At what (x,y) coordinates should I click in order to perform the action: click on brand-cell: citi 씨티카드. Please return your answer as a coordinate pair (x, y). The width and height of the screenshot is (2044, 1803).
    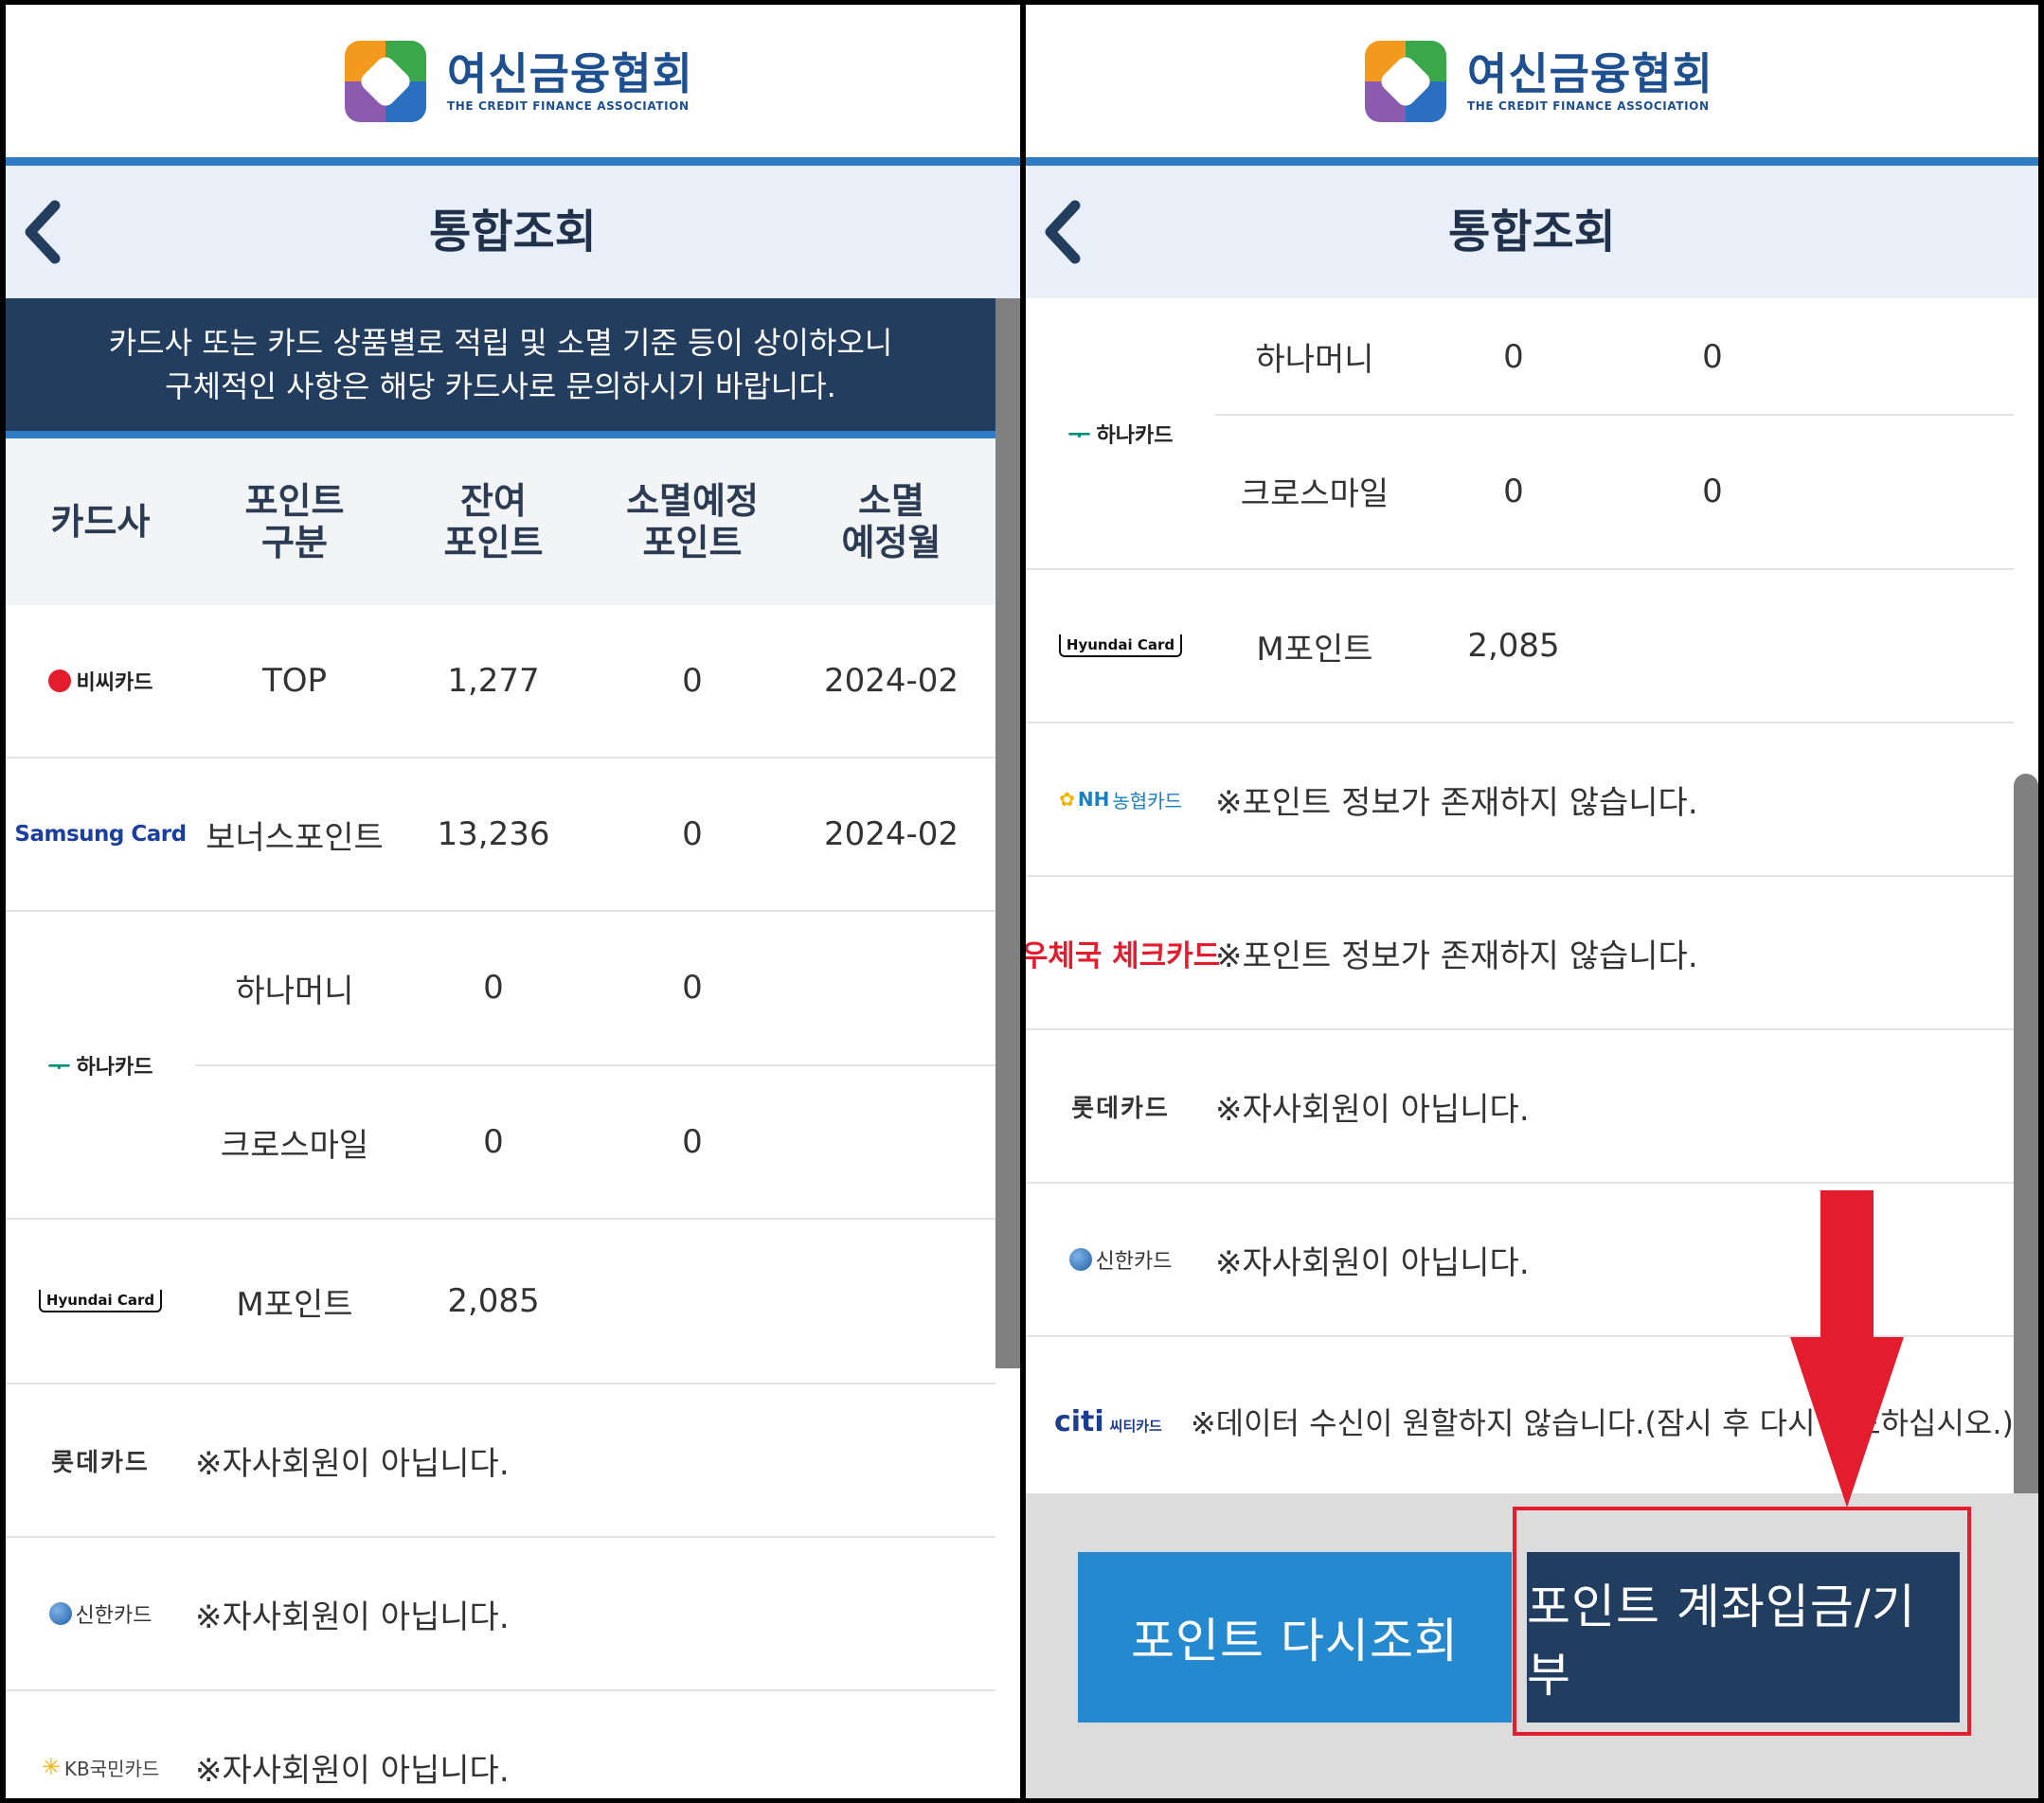
    Looking at the image, I should click on (1108, 1421).